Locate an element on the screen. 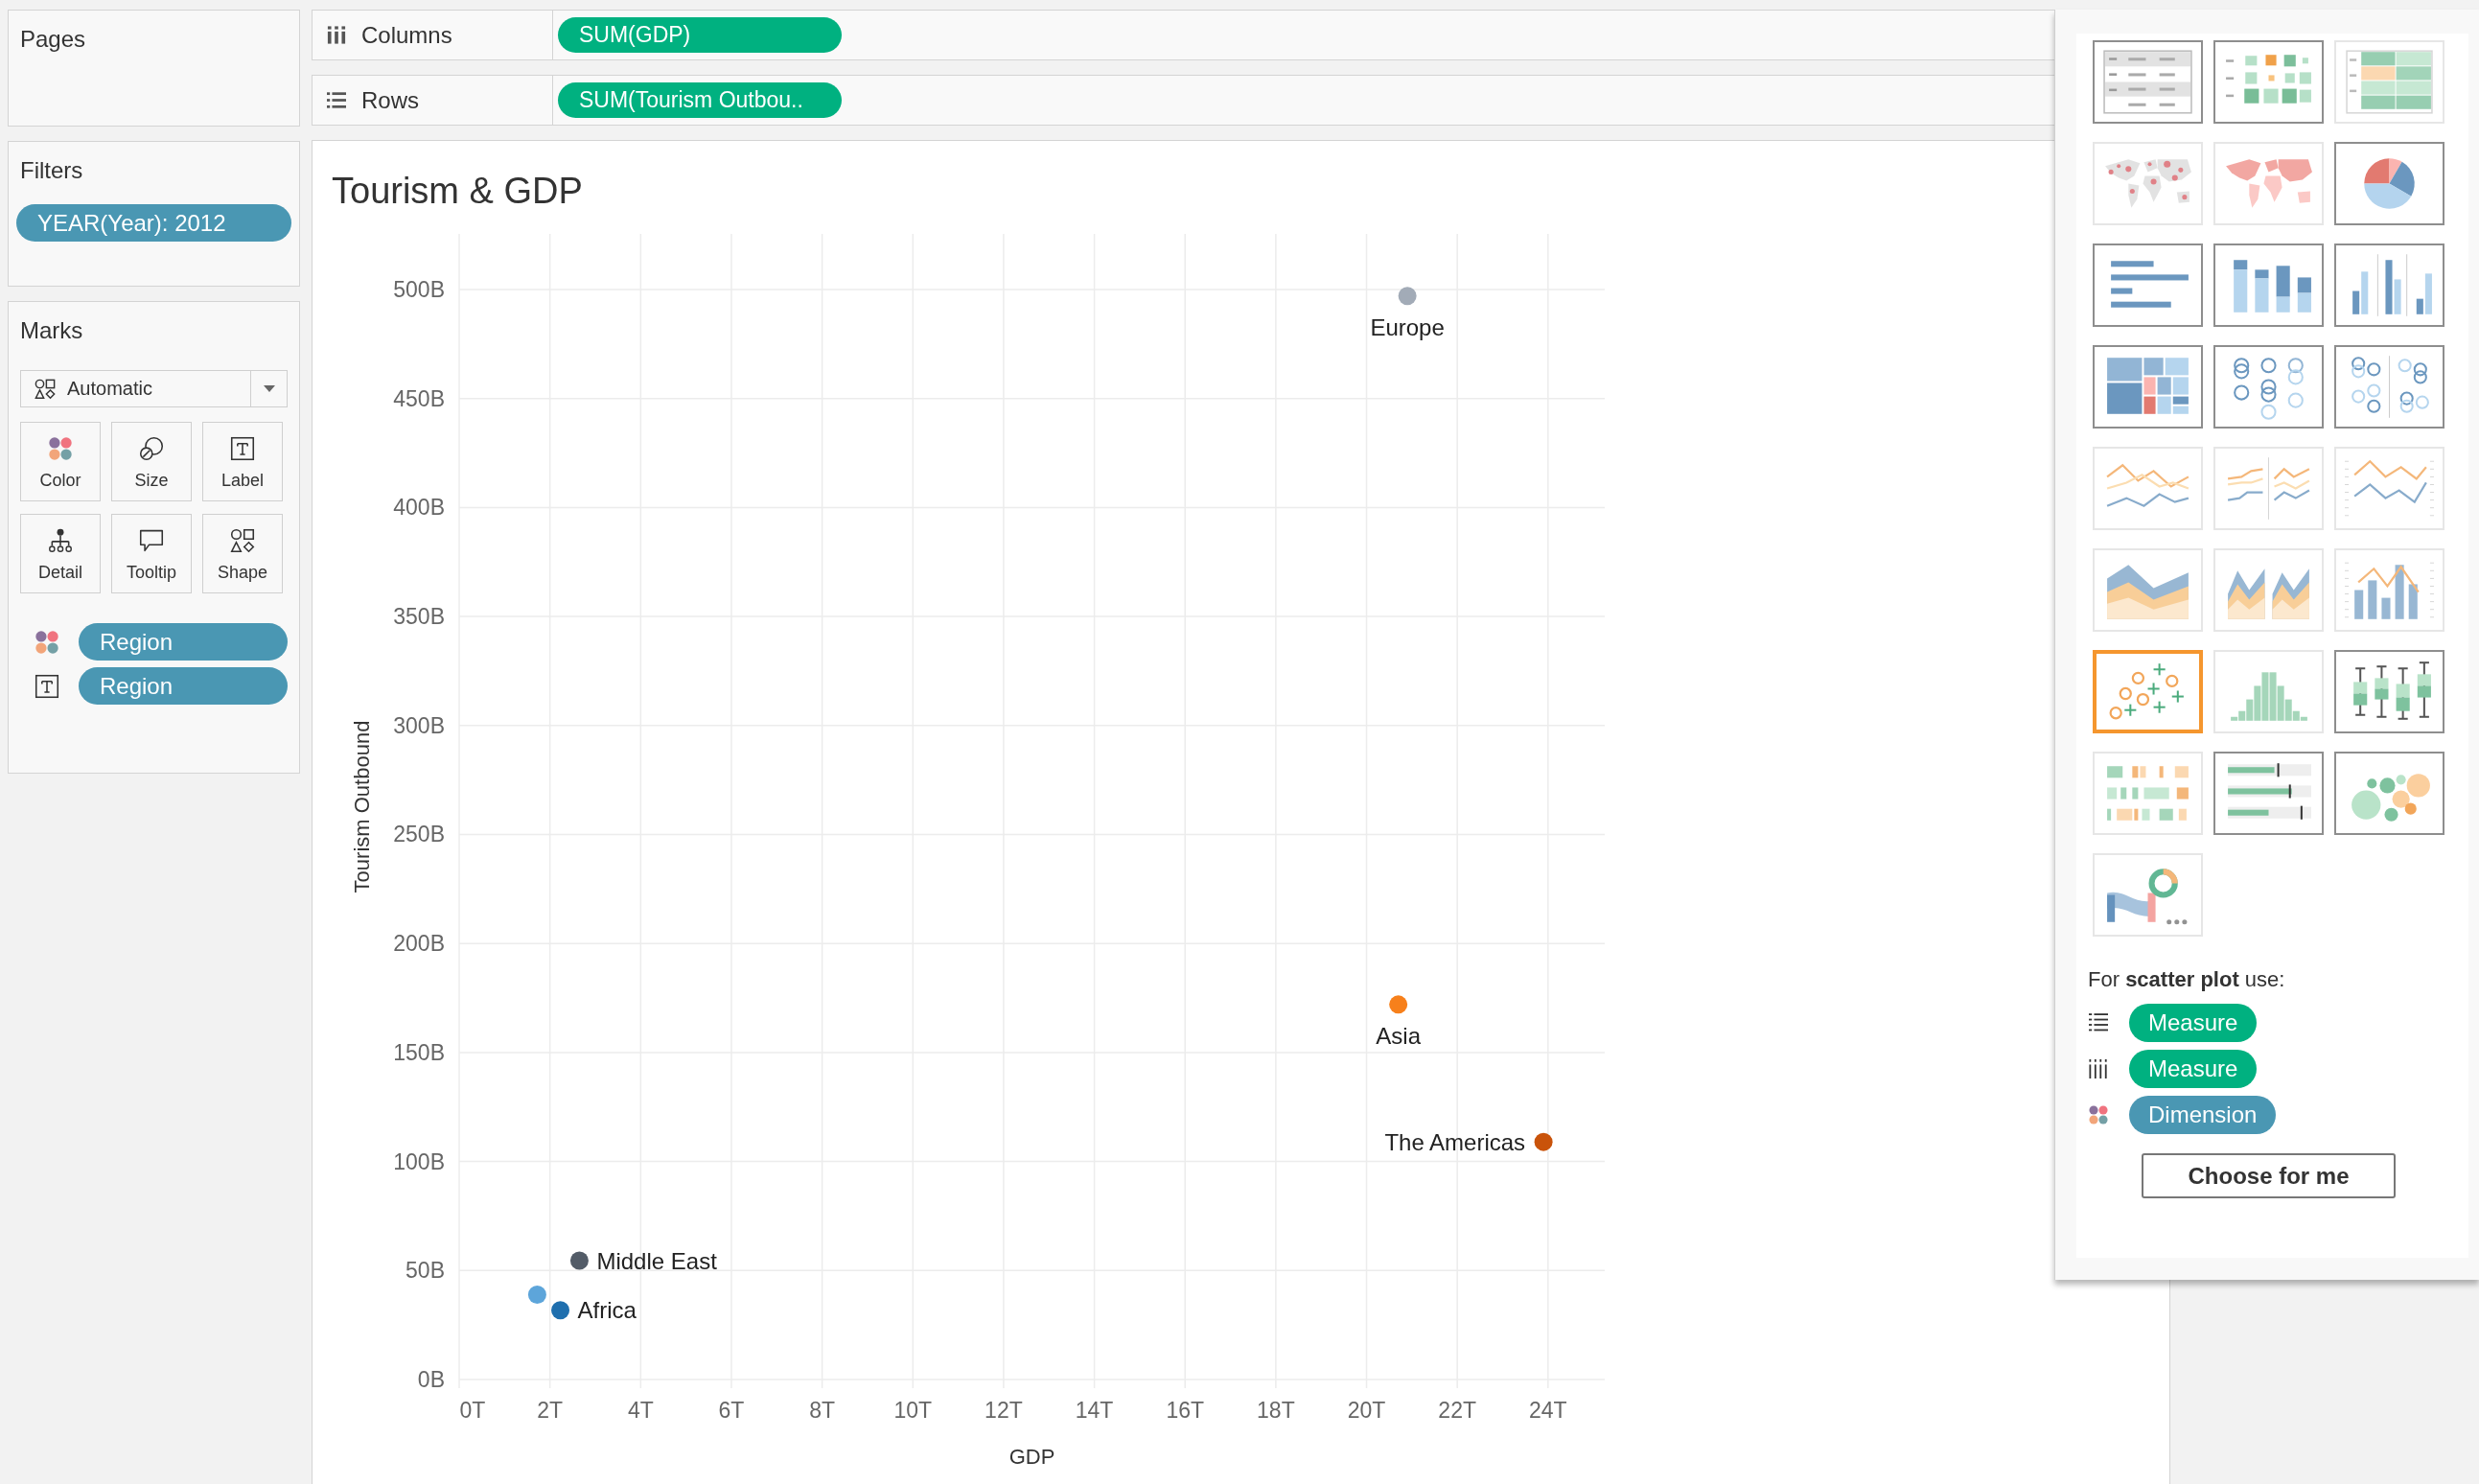 Image resolution: width=2479 pixels, height=1484 pixels. axis-tick-label: 200B is located at coordinates (419, 944).